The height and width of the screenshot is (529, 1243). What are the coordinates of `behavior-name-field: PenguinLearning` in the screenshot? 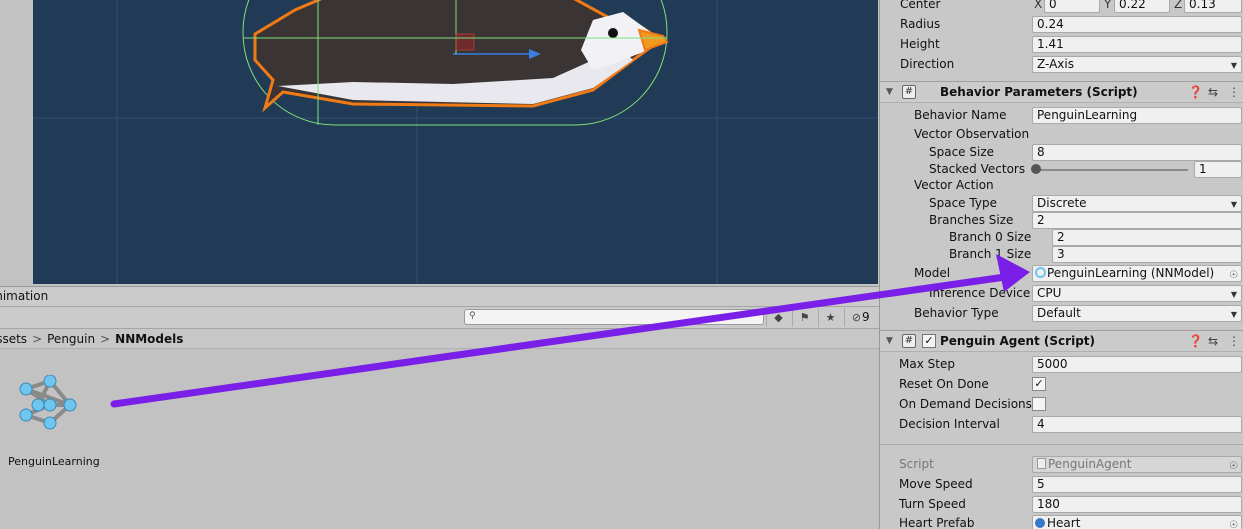 It's located at (1137, 115).